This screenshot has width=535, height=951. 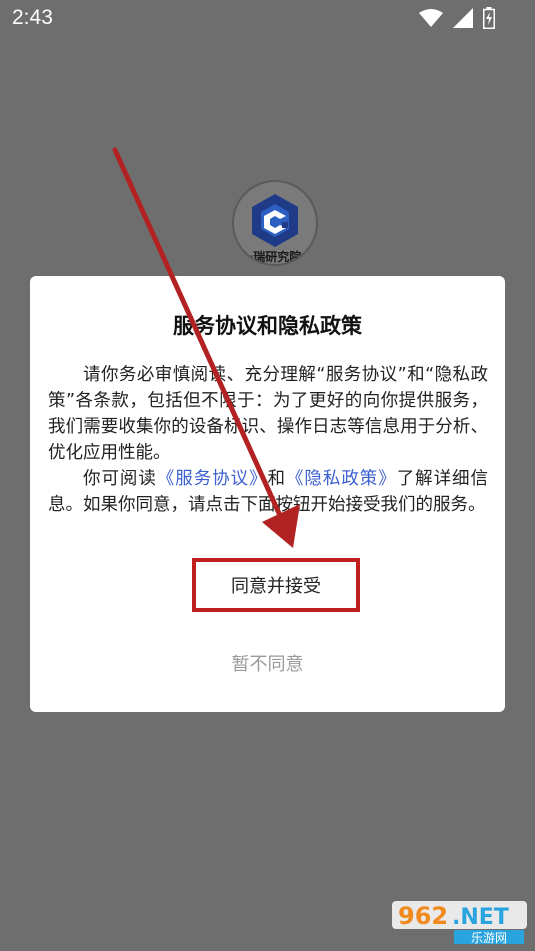 I want to click on agree-button: 同意并接受, so click(x=276, y=585).